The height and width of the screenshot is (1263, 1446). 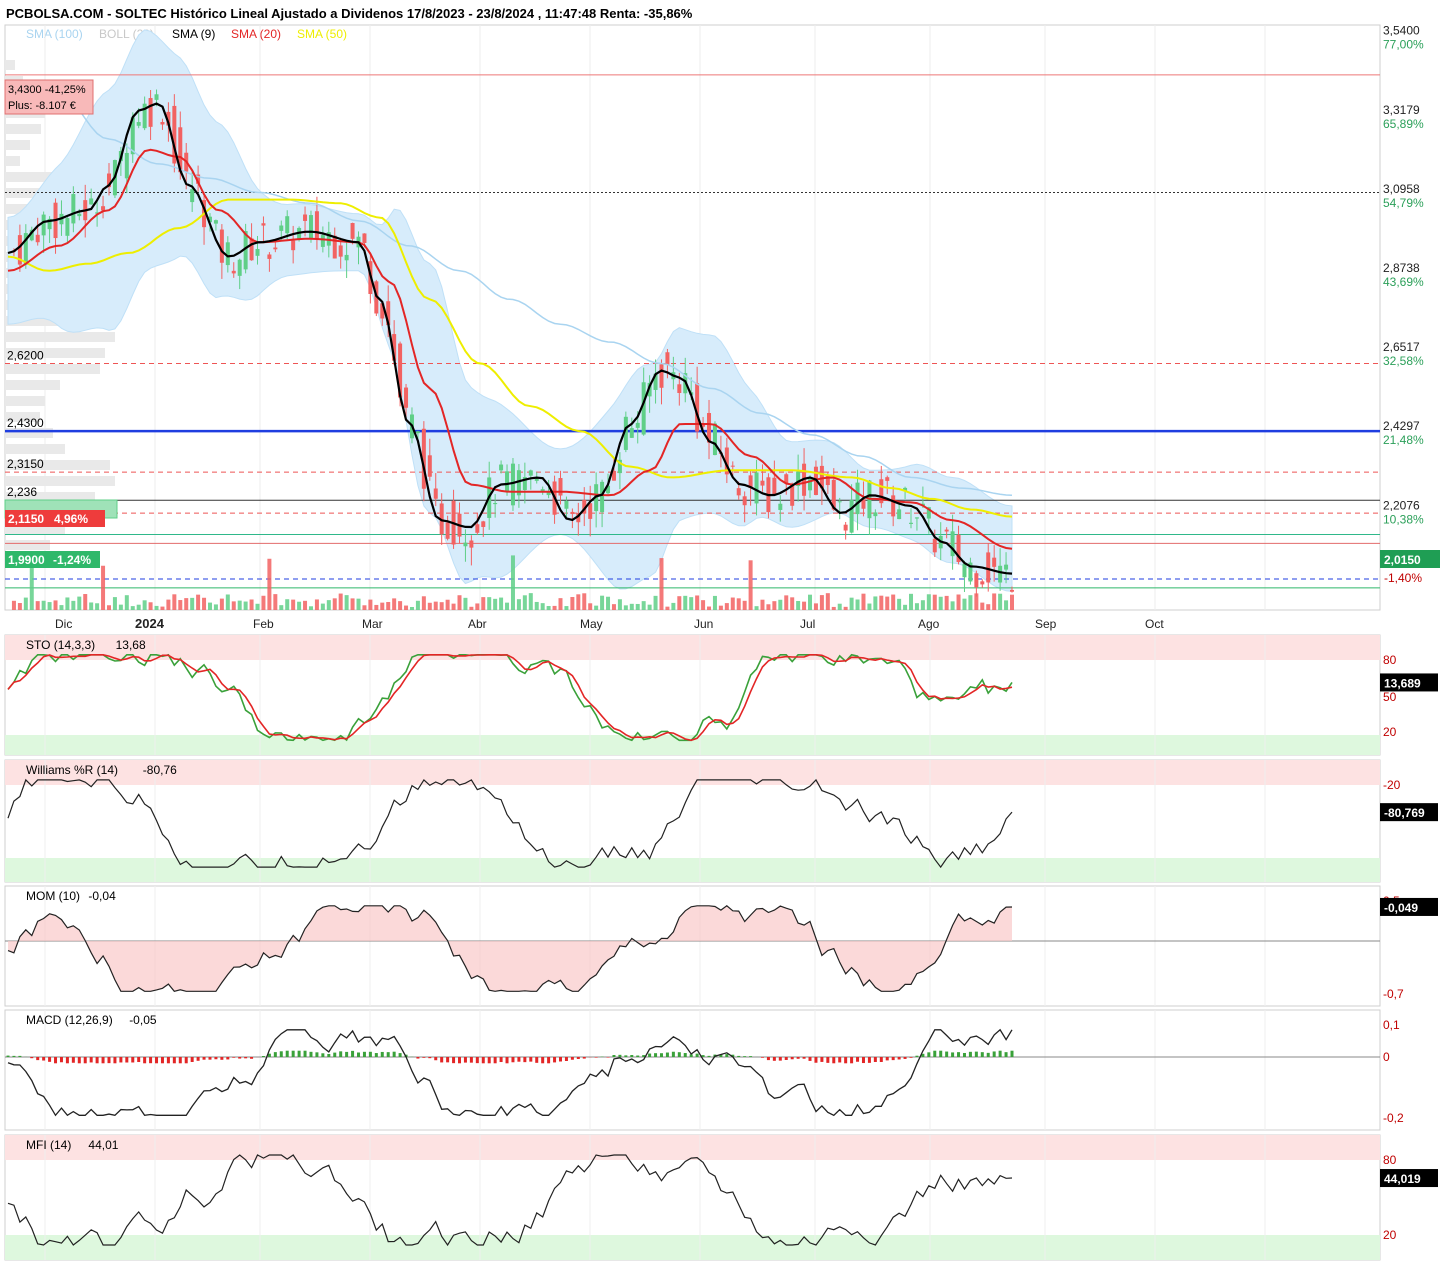 I want to click on indicator-panel: Williams %R (14) -80,76 -20 -80,769, so click(x=721, y=821).